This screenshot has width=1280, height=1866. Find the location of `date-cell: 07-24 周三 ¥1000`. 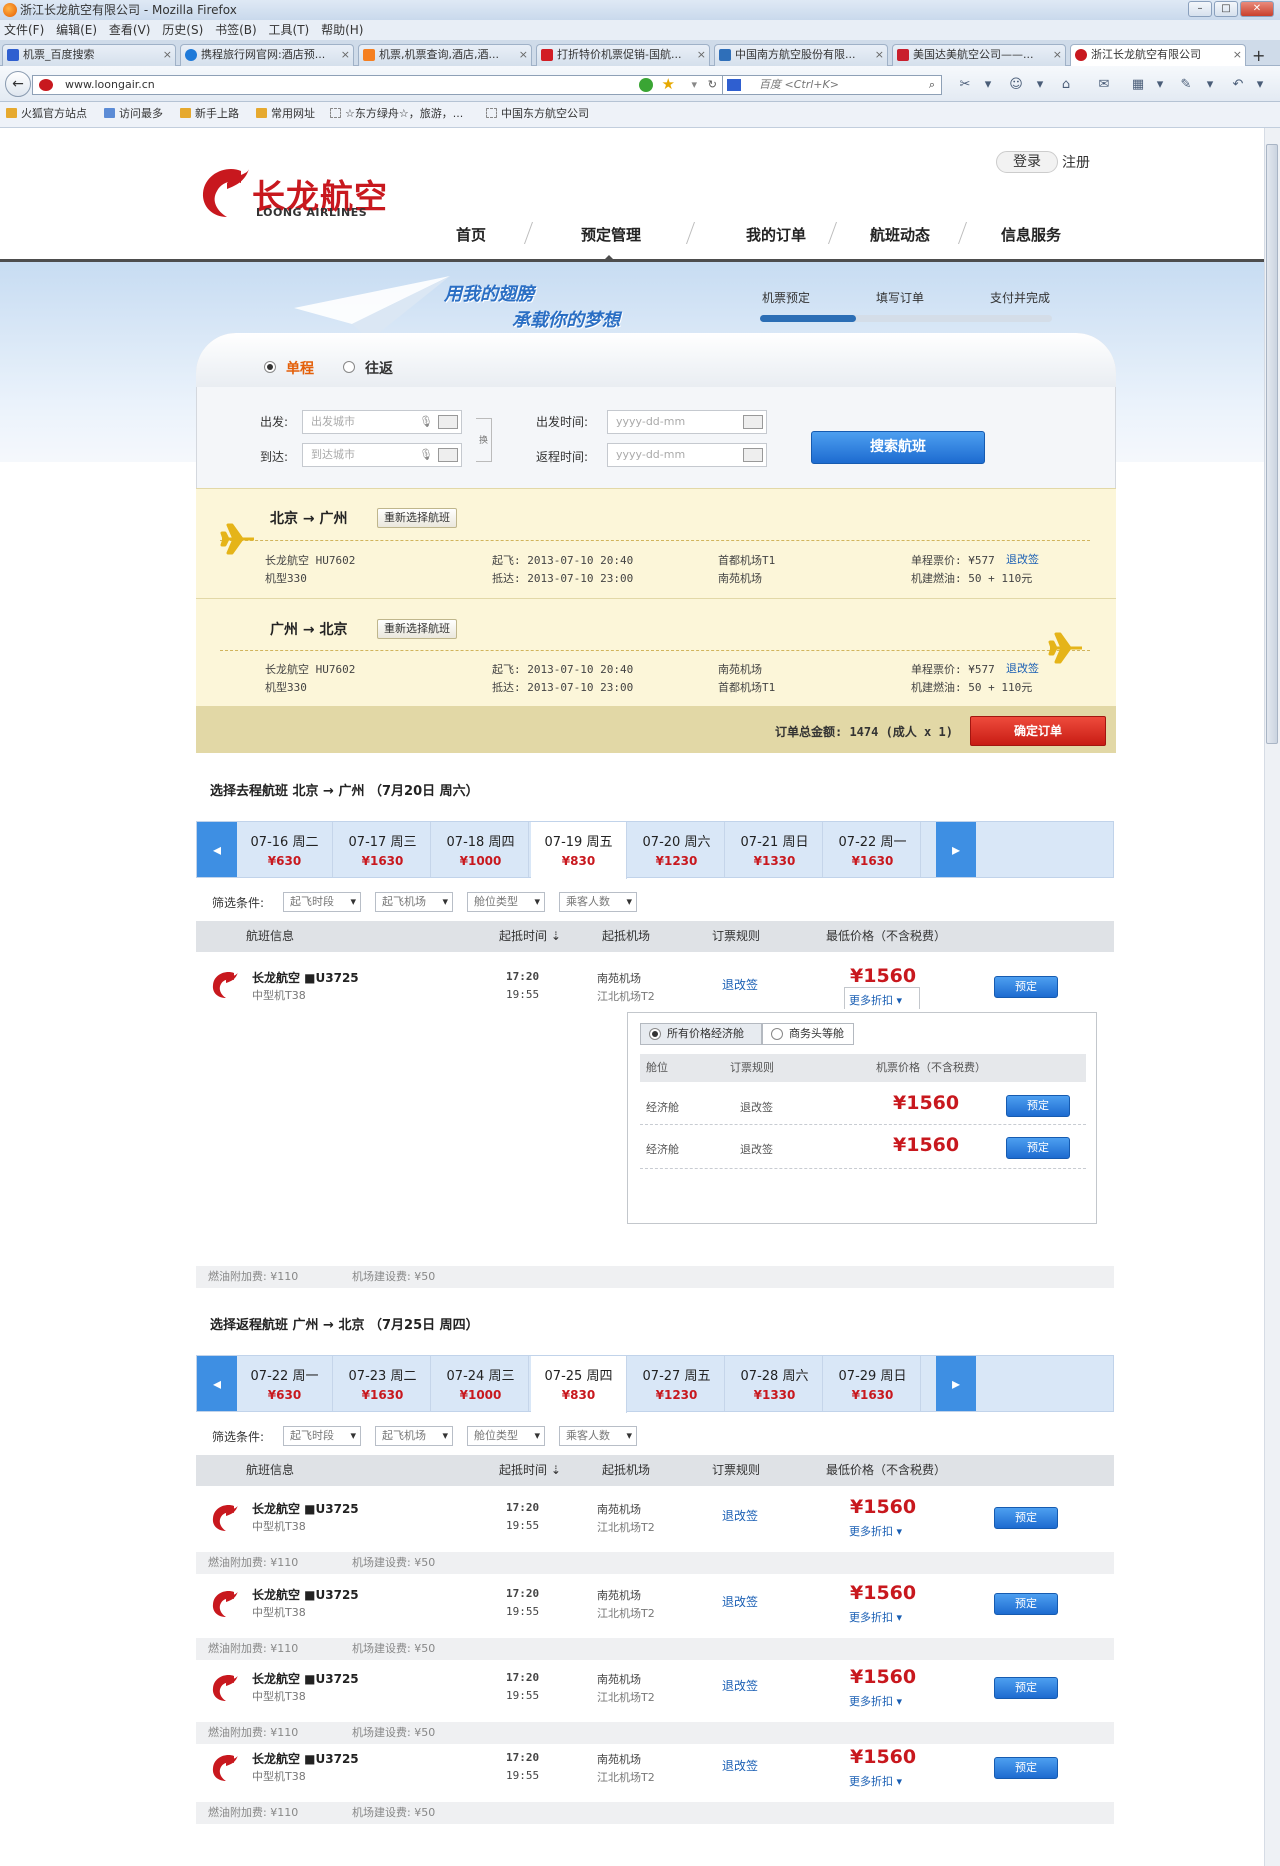

date-cell: 07-24 周三 ¥1000 is located at coordinates (481, 1383).